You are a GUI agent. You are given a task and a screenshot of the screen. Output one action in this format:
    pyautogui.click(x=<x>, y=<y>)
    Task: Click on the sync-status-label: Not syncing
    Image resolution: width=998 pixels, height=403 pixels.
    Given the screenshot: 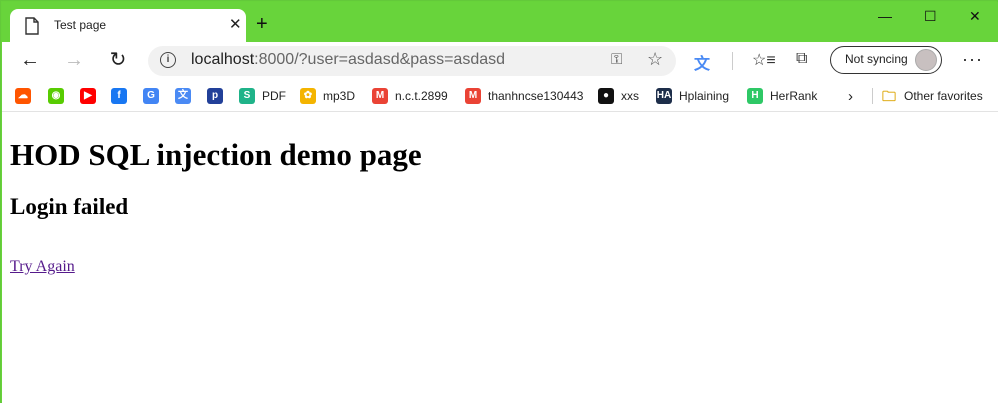 What is the action you would take?
    pyautogui.click(x=876, y=59)
    